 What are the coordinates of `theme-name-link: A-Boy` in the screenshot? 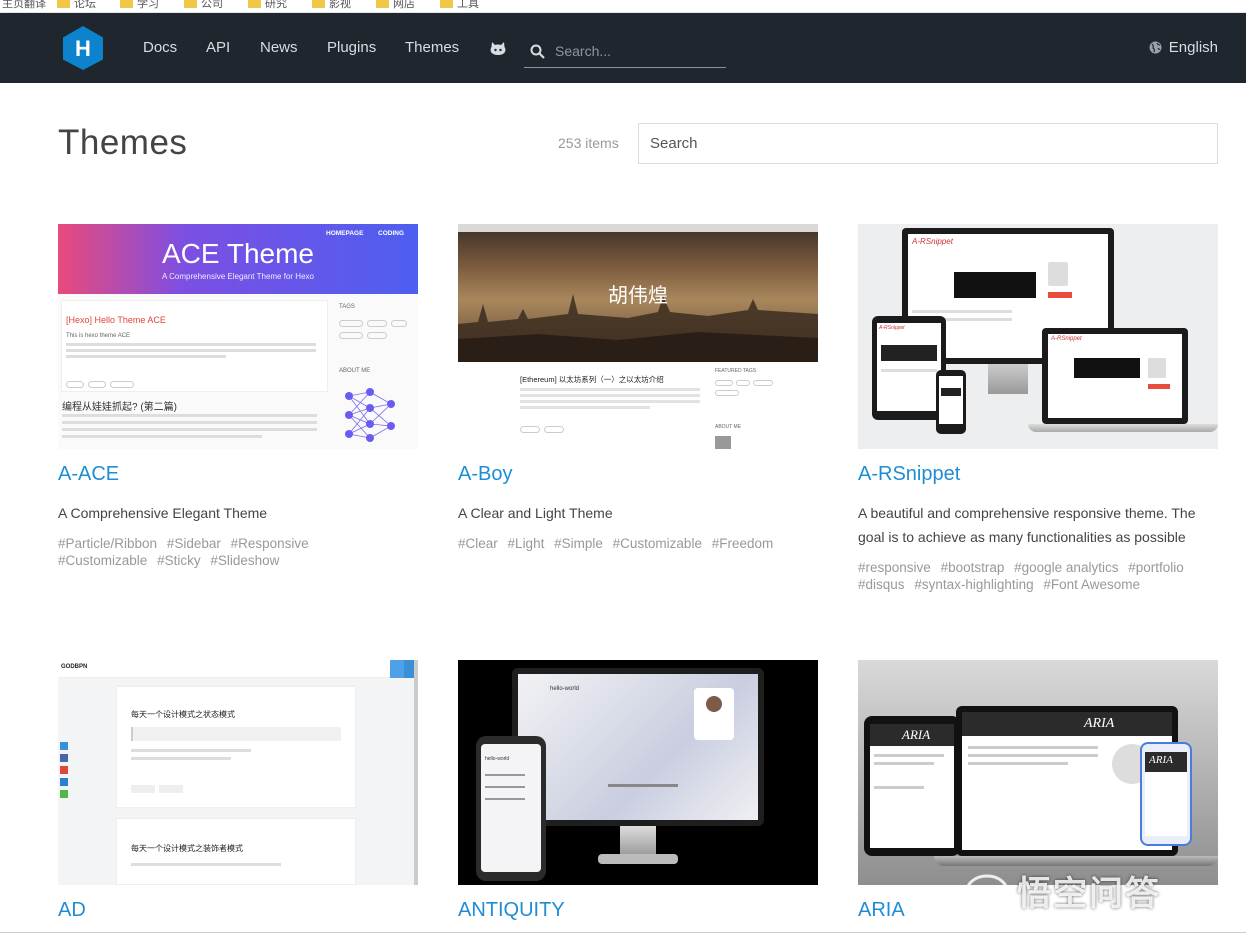 It's located at (638, 474).